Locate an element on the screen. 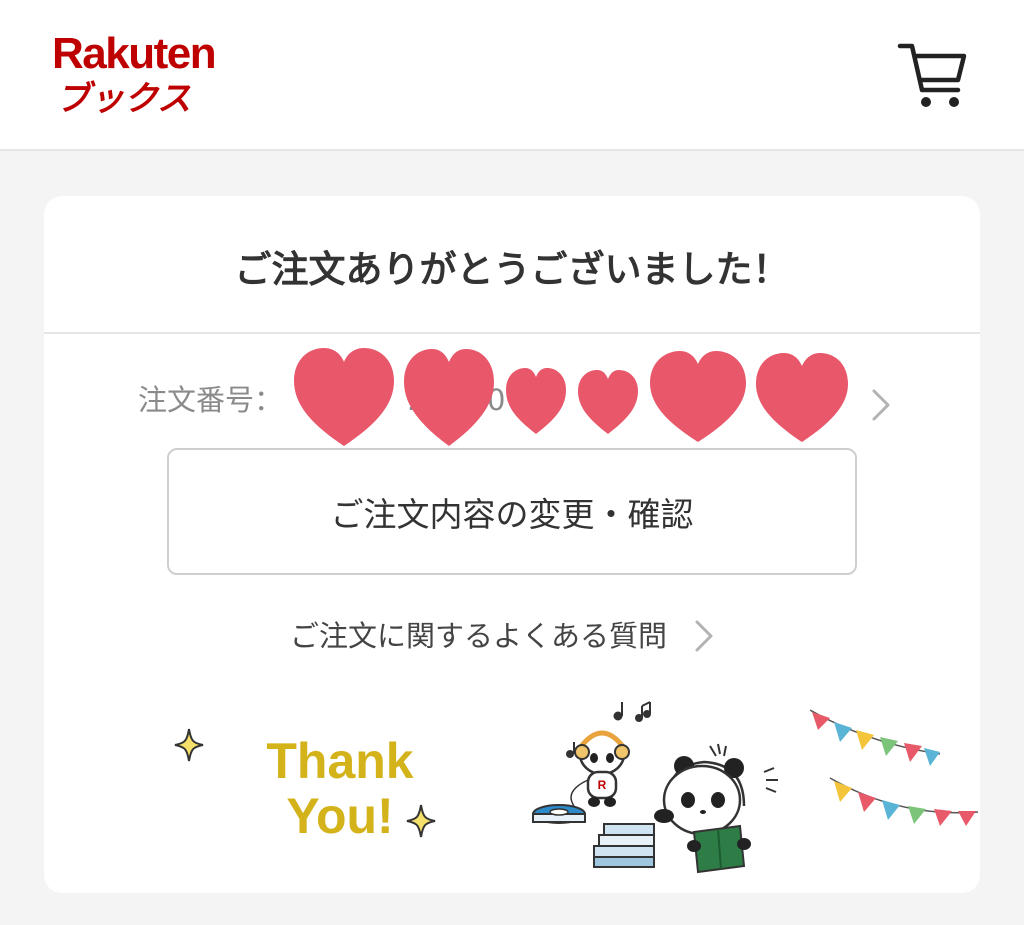 The height and width of the screenshot is (925, 1024). faq-link: ご注文に関するよくある質問 is located at coordinates (502, 636).